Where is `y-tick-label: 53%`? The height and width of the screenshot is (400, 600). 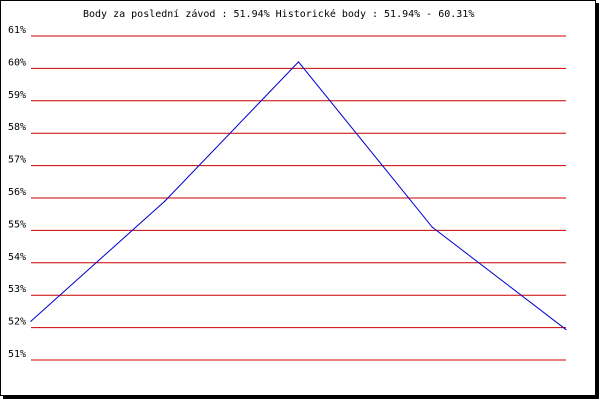
y-tick-label: 53% is located at coordinates (17, 289).